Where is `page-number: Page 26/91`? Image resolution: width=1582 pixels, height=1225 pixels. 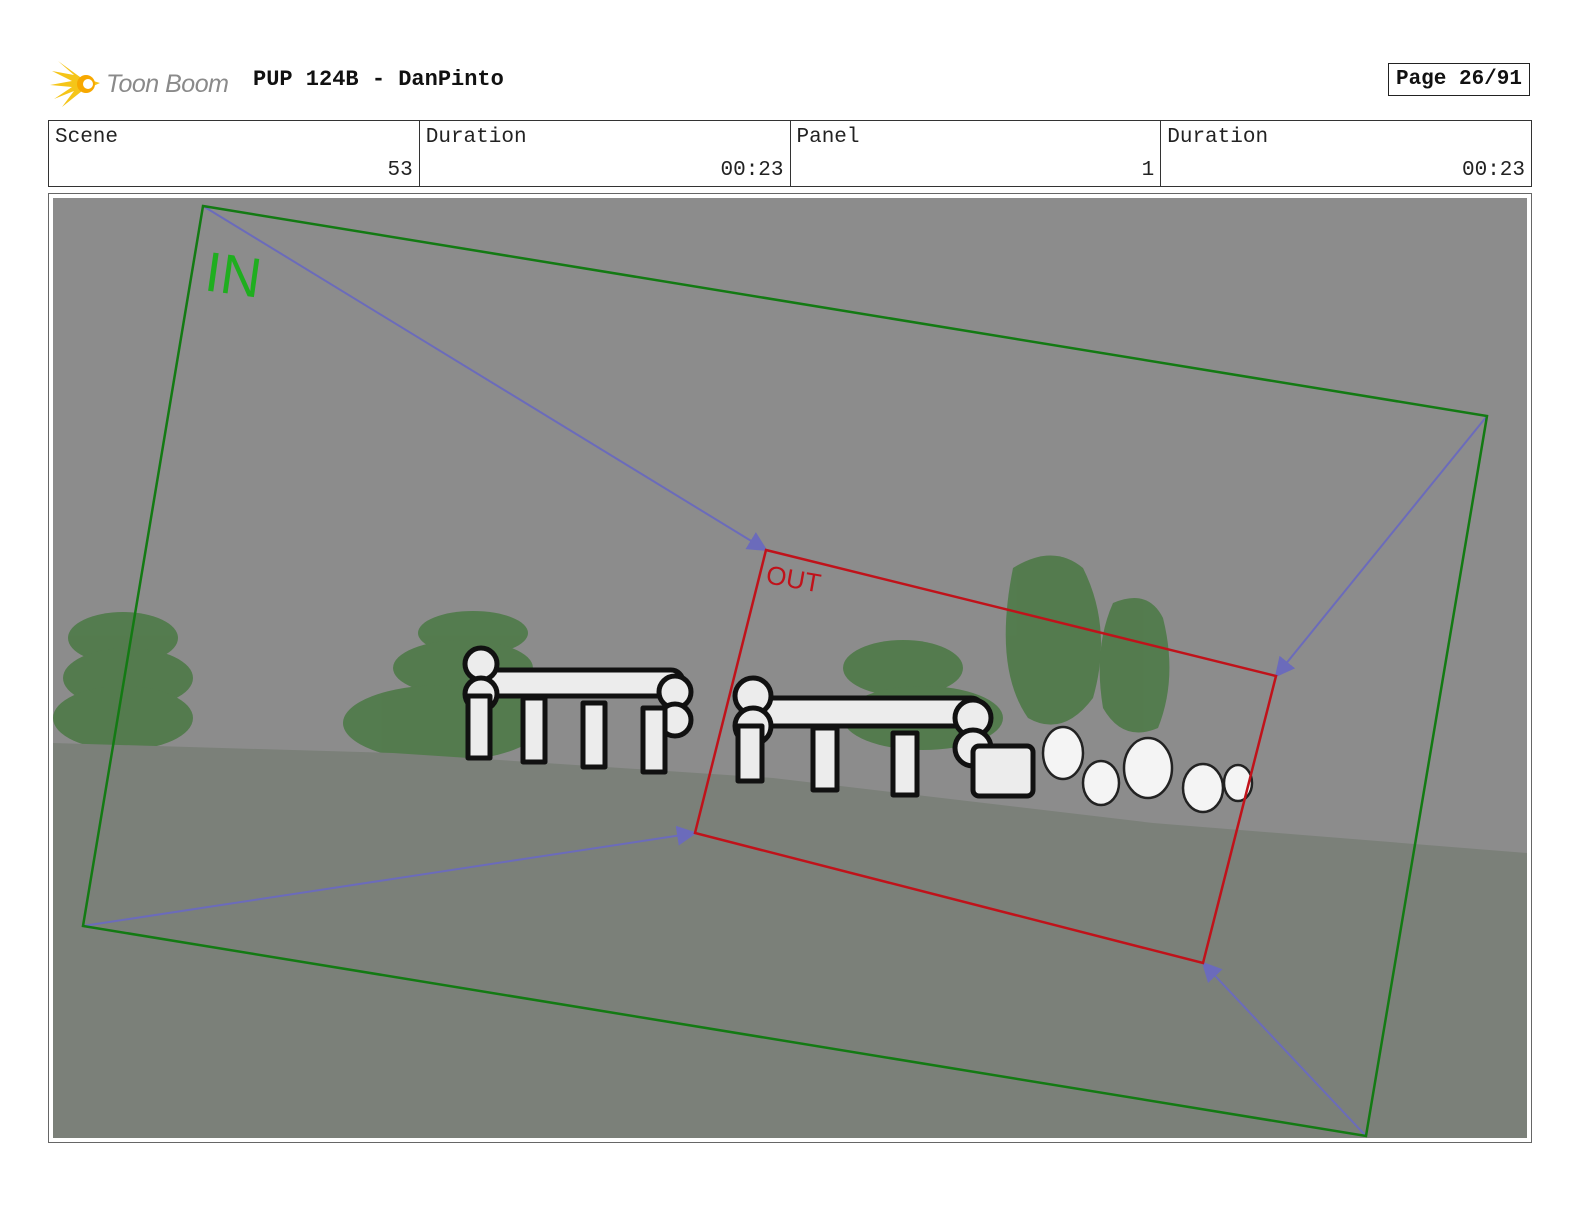 page-number: Page 26/91 is located at coordinates (1458, 79).